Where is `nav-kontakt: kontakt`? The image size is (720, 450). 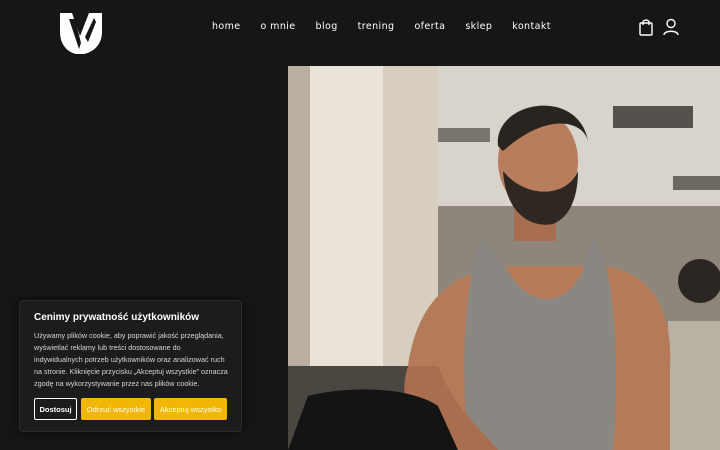 nav-kontakt: kontakt is located at coordinates (531, 26).